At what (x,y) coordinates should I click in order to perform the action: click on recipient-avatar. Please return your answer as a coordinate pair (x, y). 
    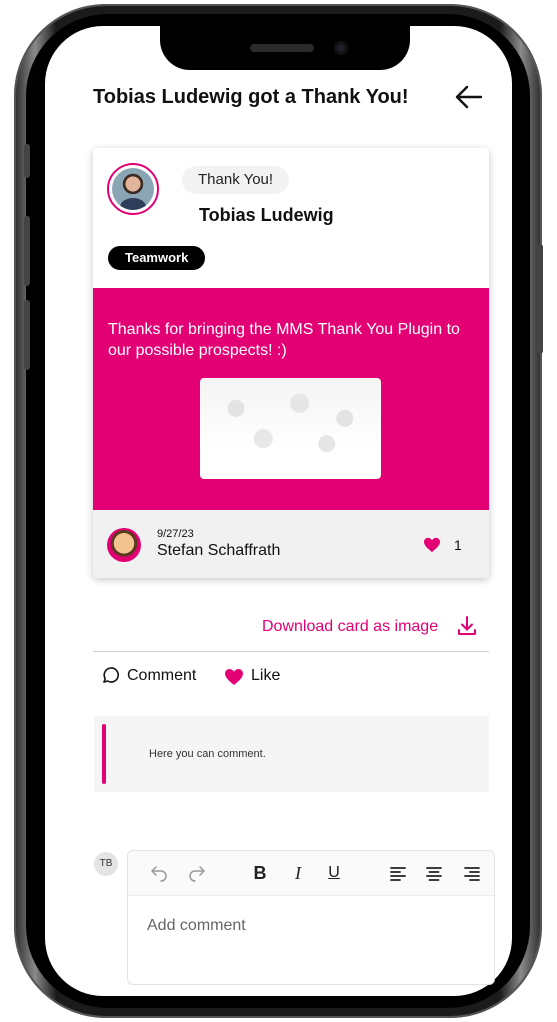
    Looking at the image, I should click on (133, 189).